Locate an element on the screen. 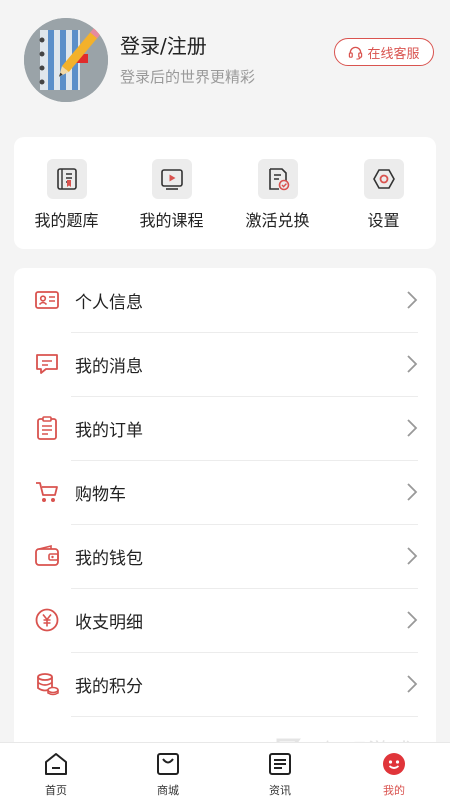 The width and height of the screenshot is (450, 800). menu-label-income-expense: 收支明细 is located at coordinates (109, 623).